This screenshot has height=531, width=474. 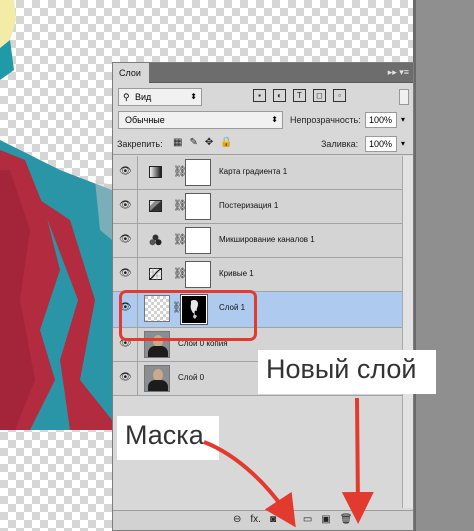 I want to click on layer-filter-row: ⚲ Вид ⬍ ▪ ◐ T ◻ ▫, so click(x=263, y=97).